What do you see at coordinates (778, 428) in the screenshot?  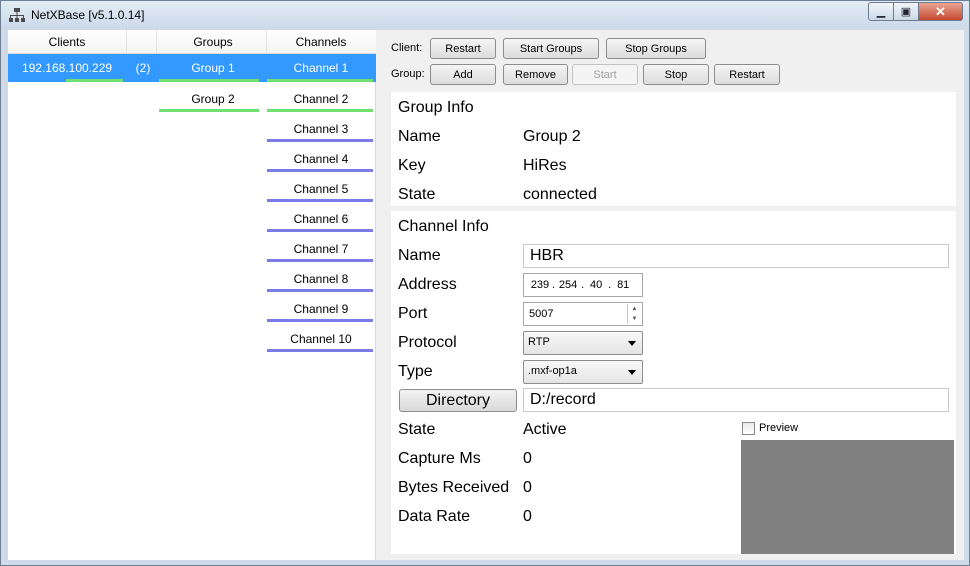 I see `preview-label: Preview` at bounding box center [778, 428].